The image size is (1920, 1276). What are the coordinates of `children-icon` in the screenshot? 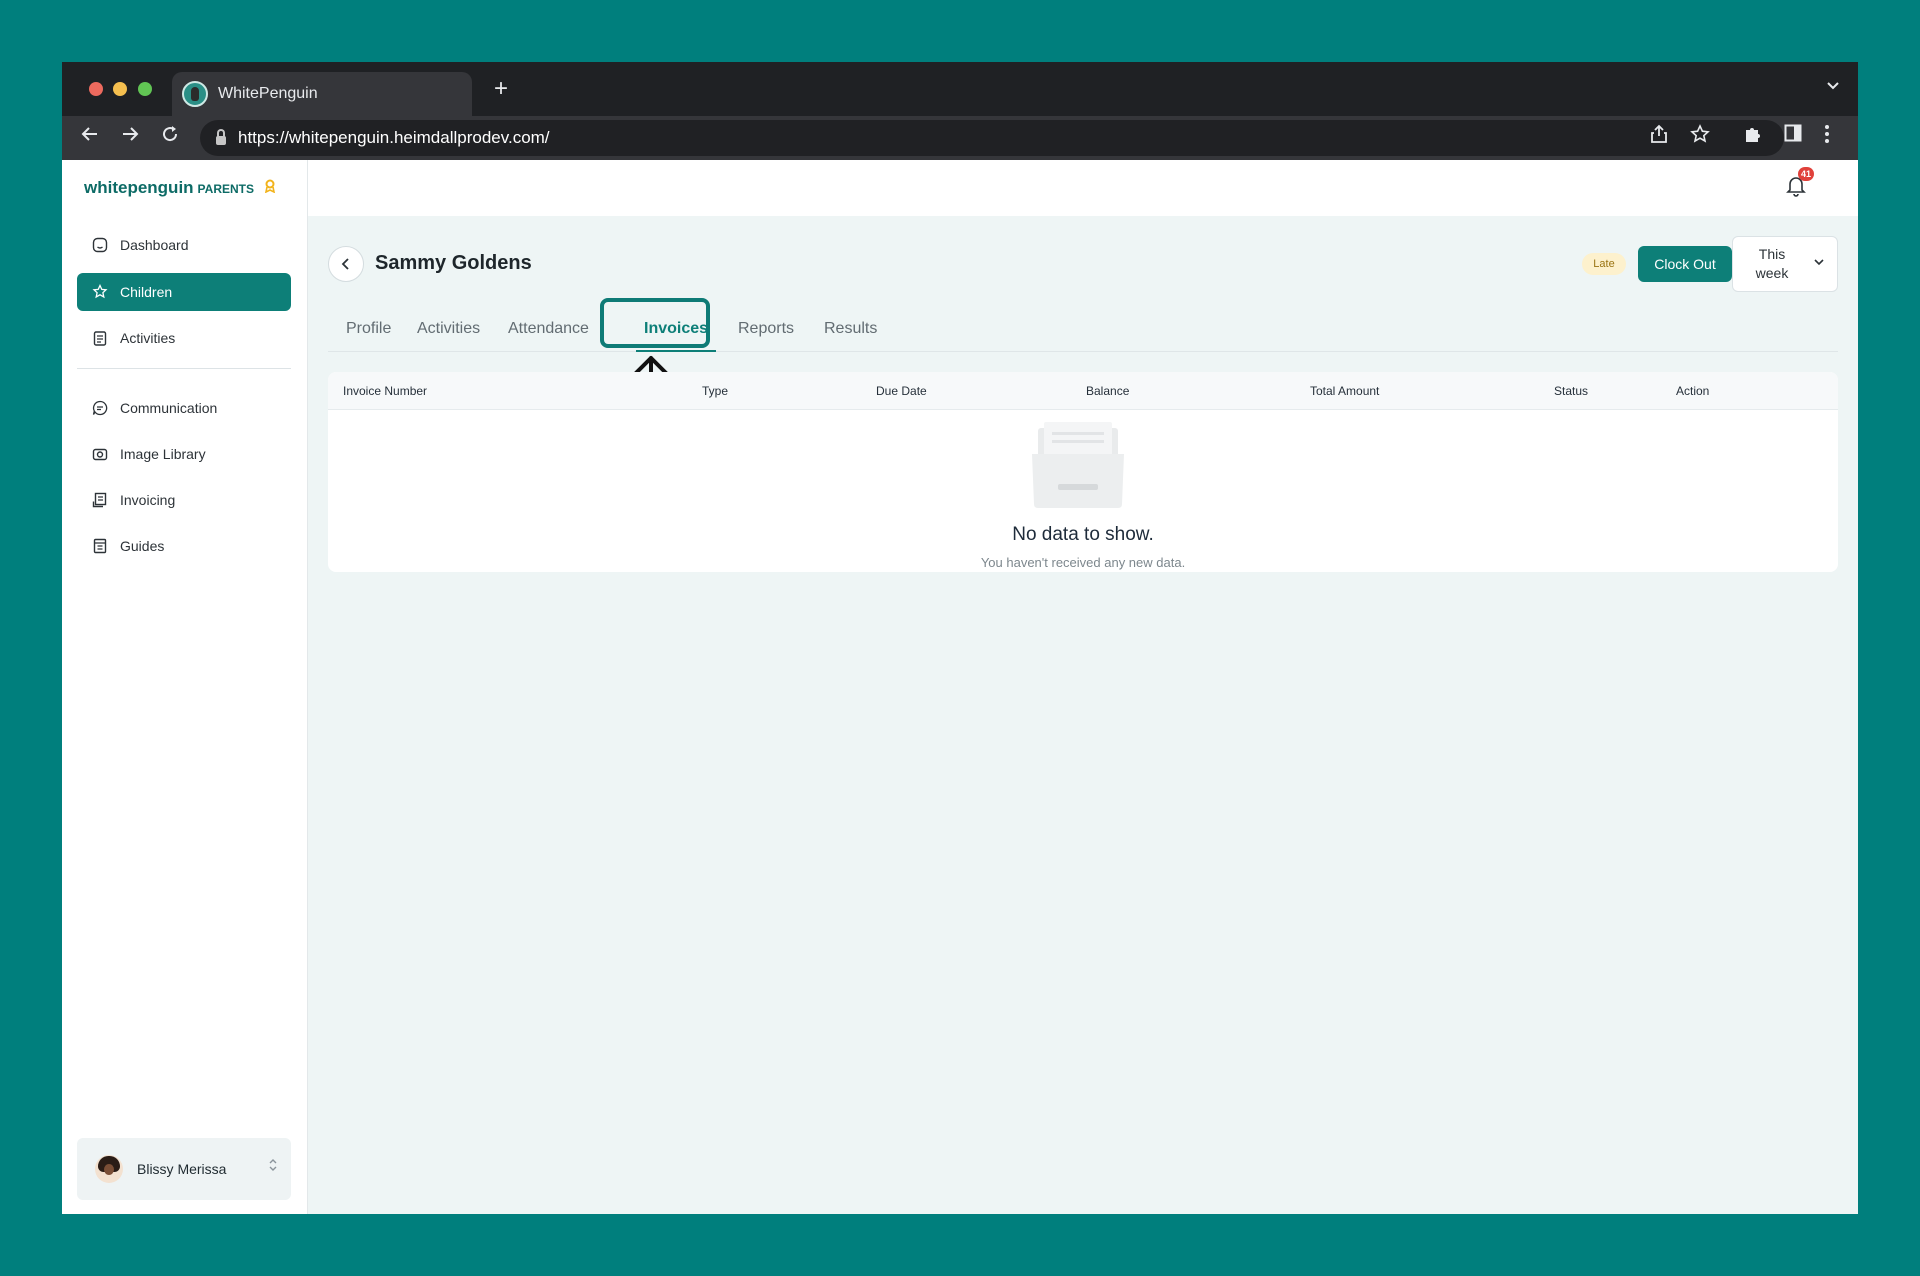 It's located at (100, 292).